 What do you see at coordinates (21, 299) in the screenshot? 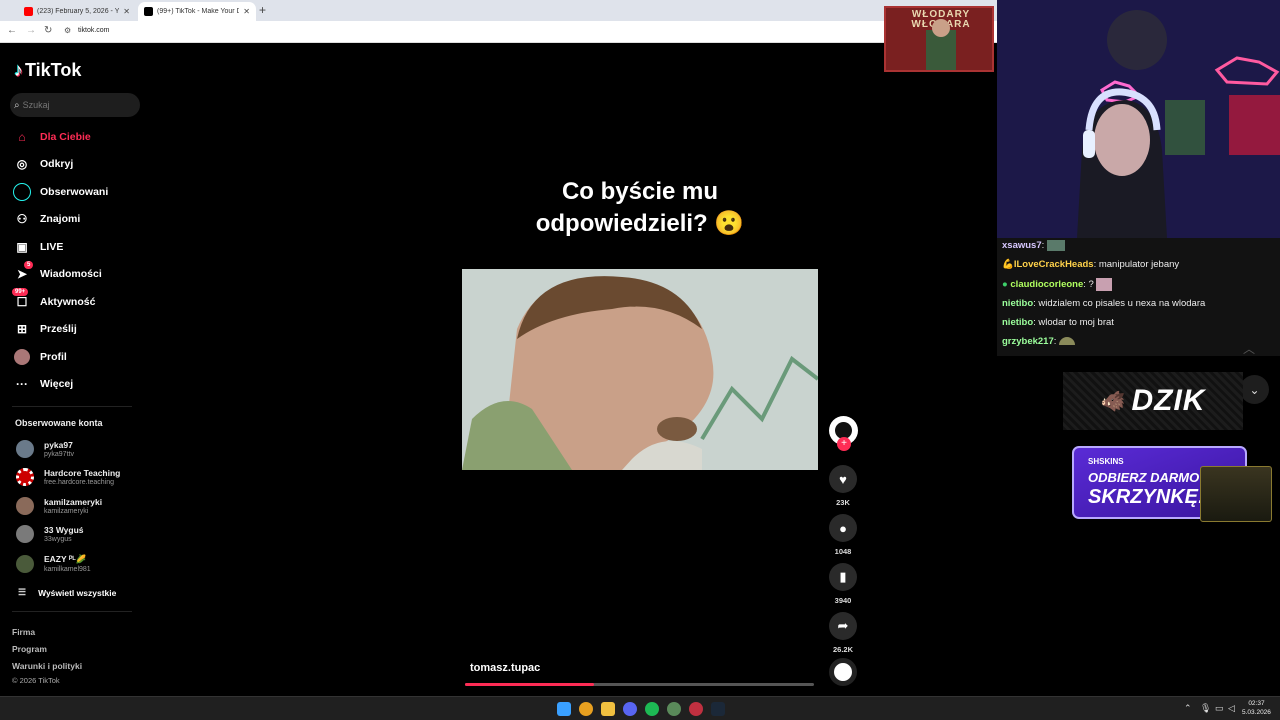
I see `activity-icon: ☐ 99+` at bounding box center [21, 299].